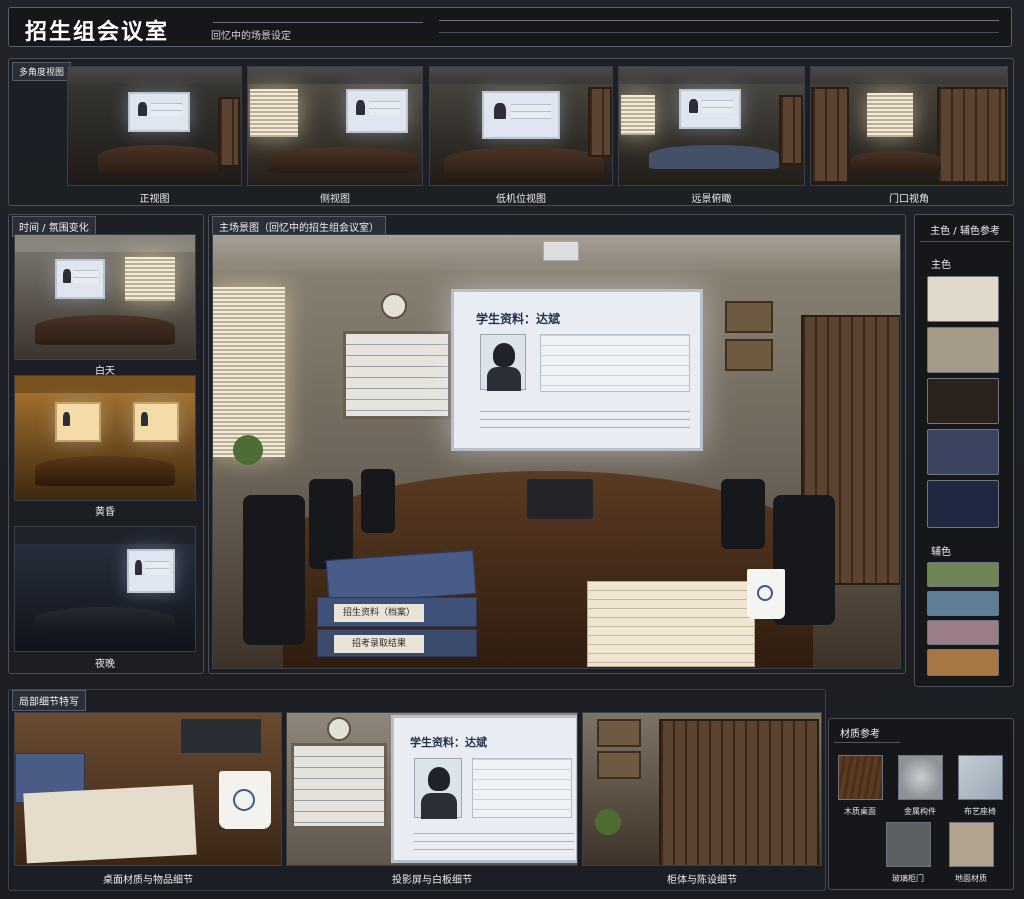 The image size is (1024, 899). What do you see at coordinates (711, 199) in the screenshot?
I see `view-overview-caption: 远景俯瞰` at bounding box center [711, 199].